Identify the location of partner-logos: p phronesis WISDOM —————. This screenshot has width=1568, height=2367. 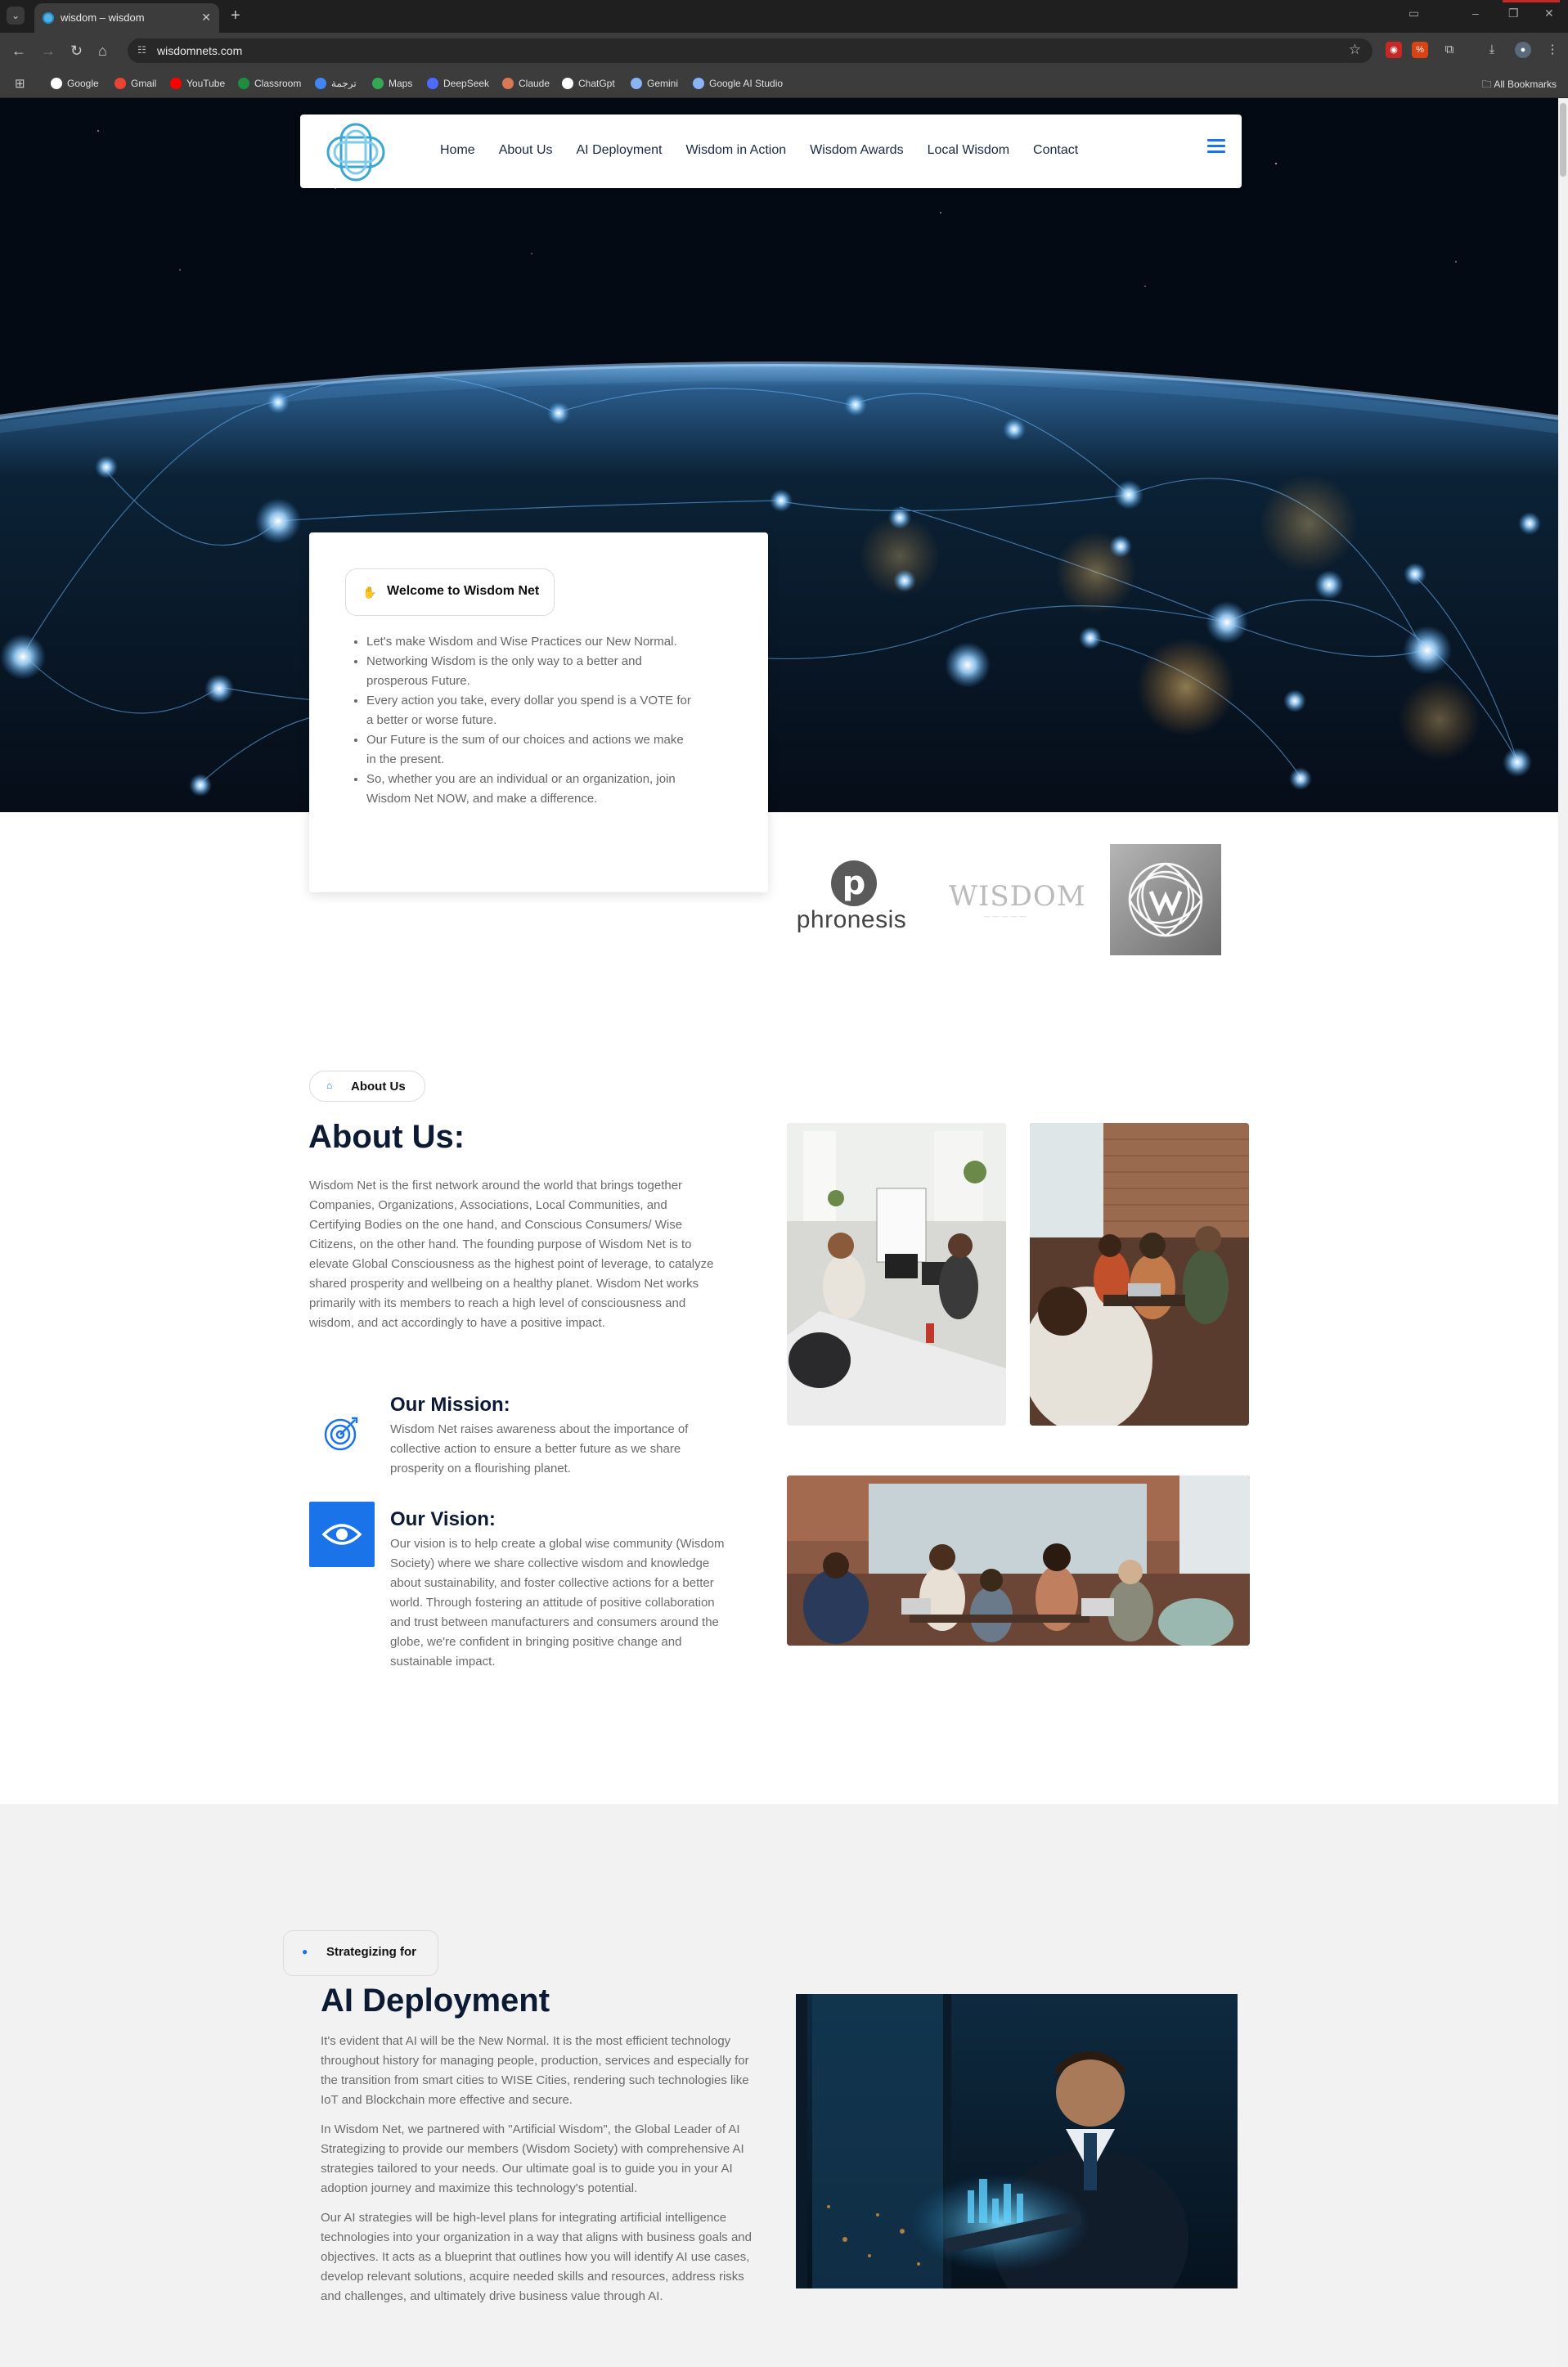
(1006, 902).